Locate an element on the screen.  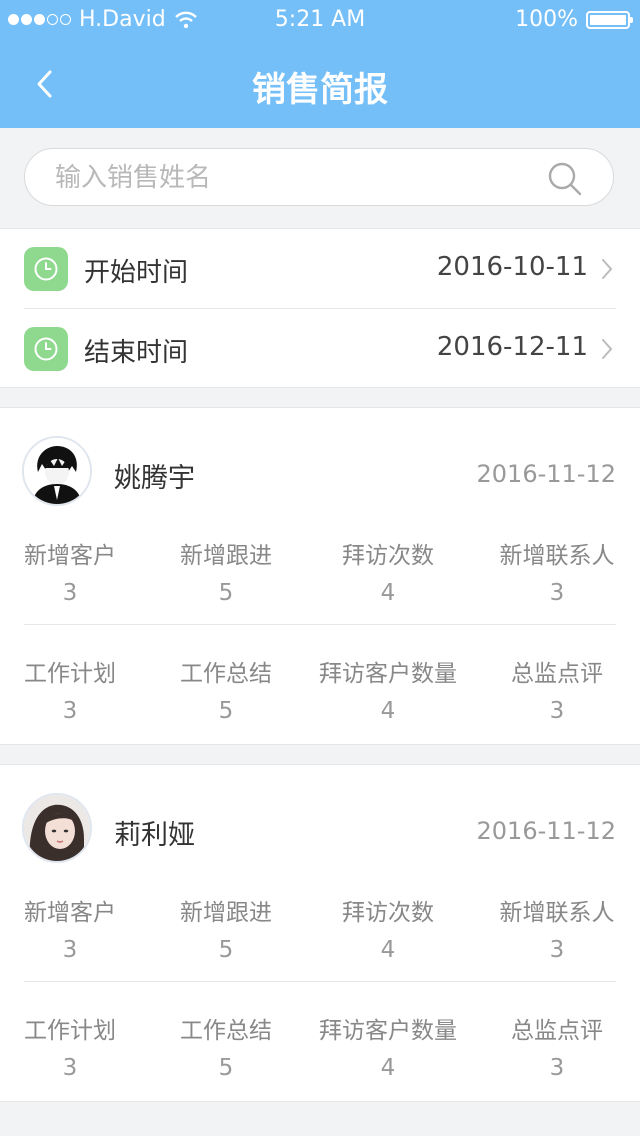
search-section is located at coordinates (320, 178).